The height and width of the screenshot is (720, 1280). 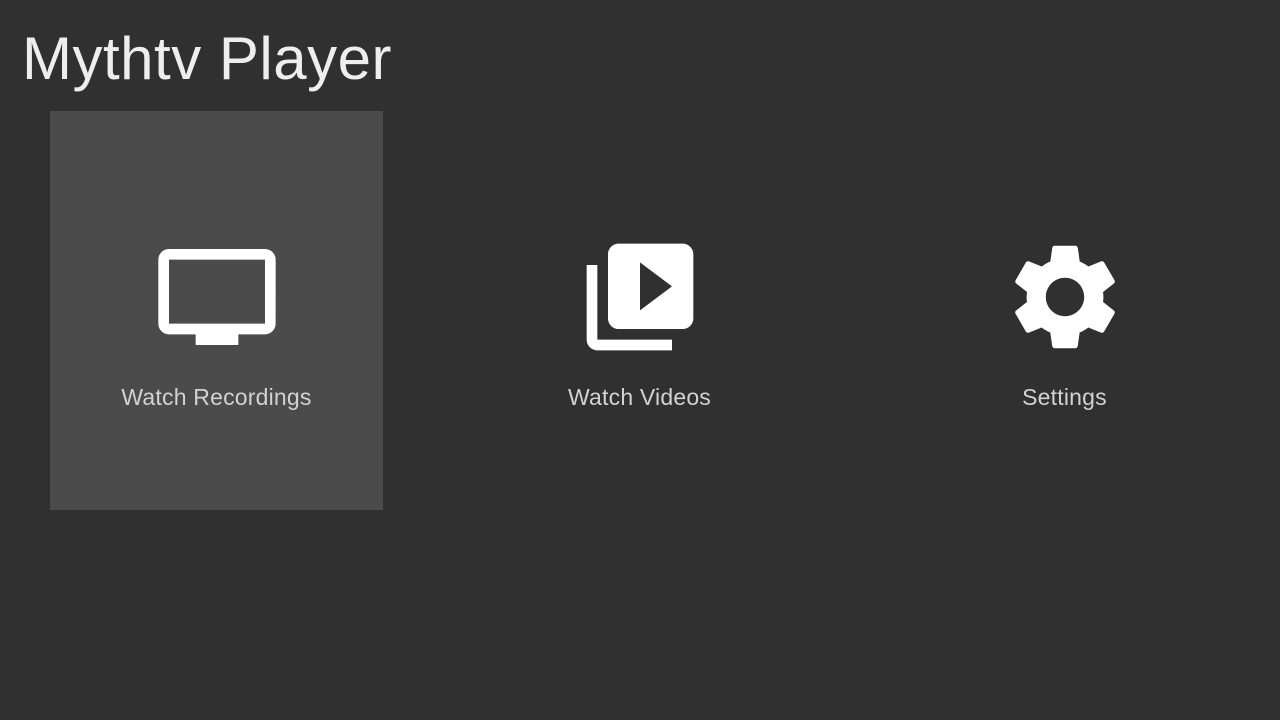 I want to click on menu-item-watch-videos: Watch Videos, so click(x=639, y=310).